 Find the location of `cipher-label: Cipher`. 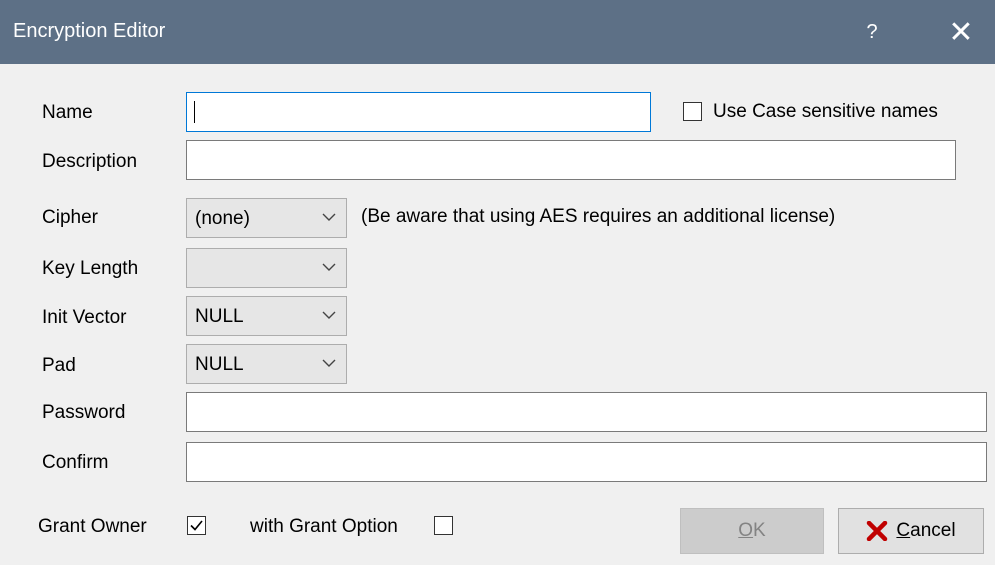

cipher-label: Cipher is located at coordinates (70, 217).